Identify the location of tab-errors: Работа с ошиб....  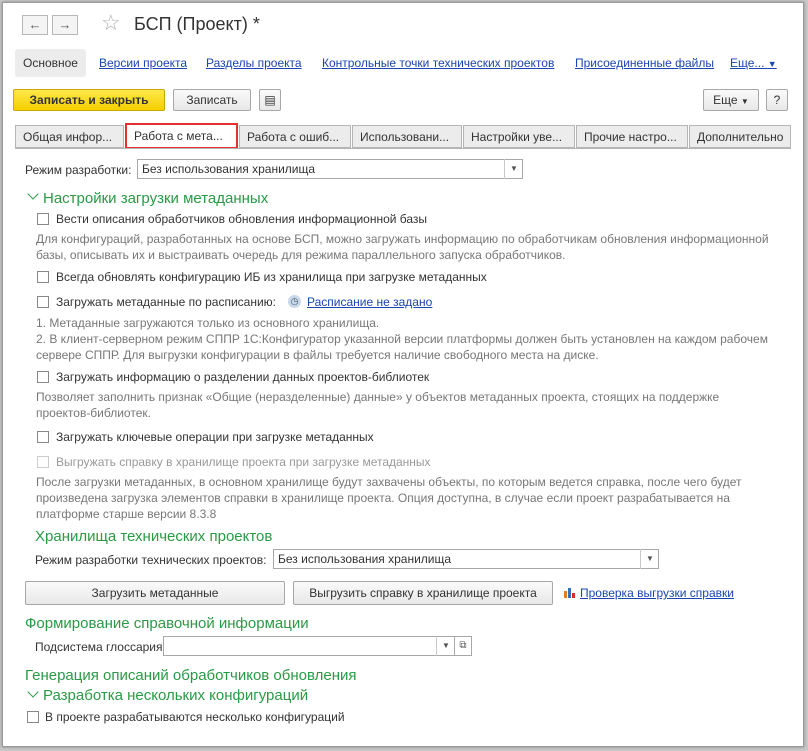
(295, 136).